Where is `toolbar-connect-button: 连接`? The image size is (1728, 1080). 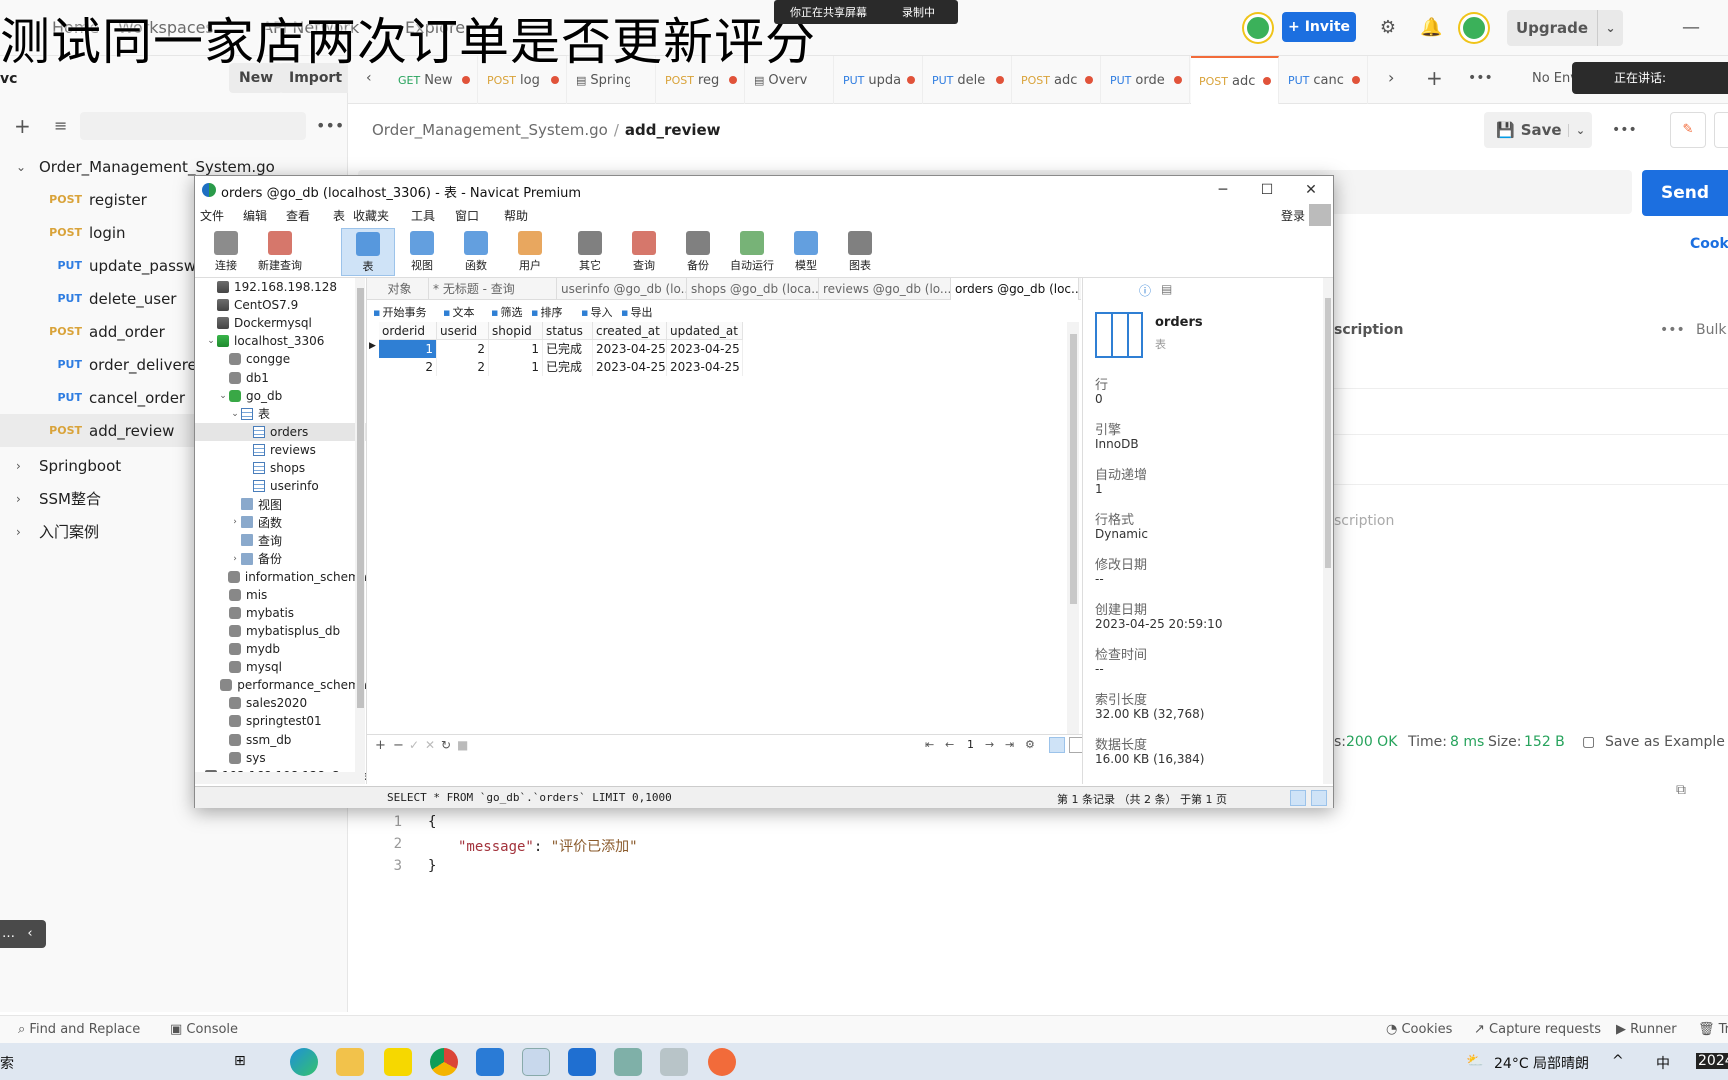
toolbar-connect-button: 连接 is located at coordinates (226, 252).